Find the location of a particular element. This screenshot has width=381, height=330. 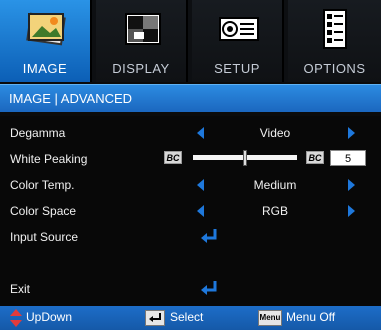

enter-key-icon is located at coordinates (155, 318).